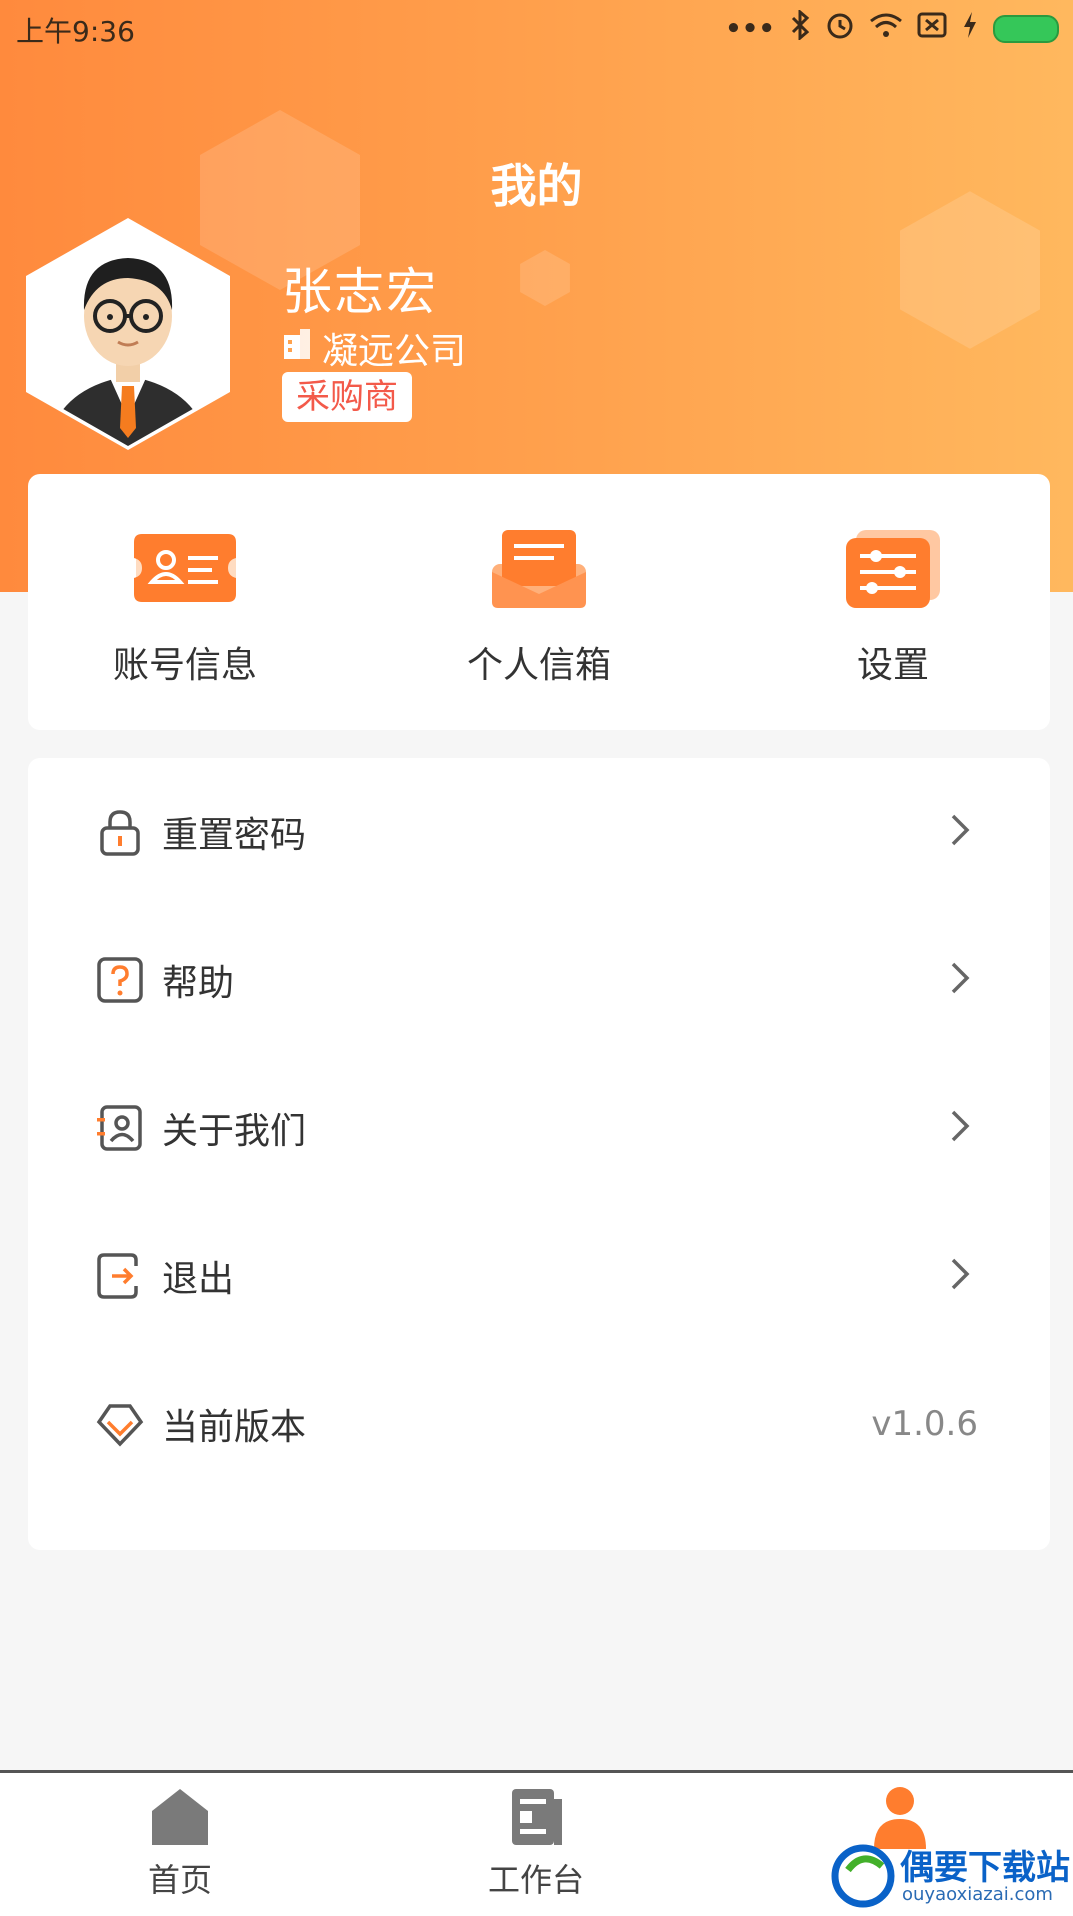 Image resolution: width=1073 pixels, height=1916 pixels. Describe the element at coordinates (932, 28) in the screenshot. I see `sim-off-icon` at that location.